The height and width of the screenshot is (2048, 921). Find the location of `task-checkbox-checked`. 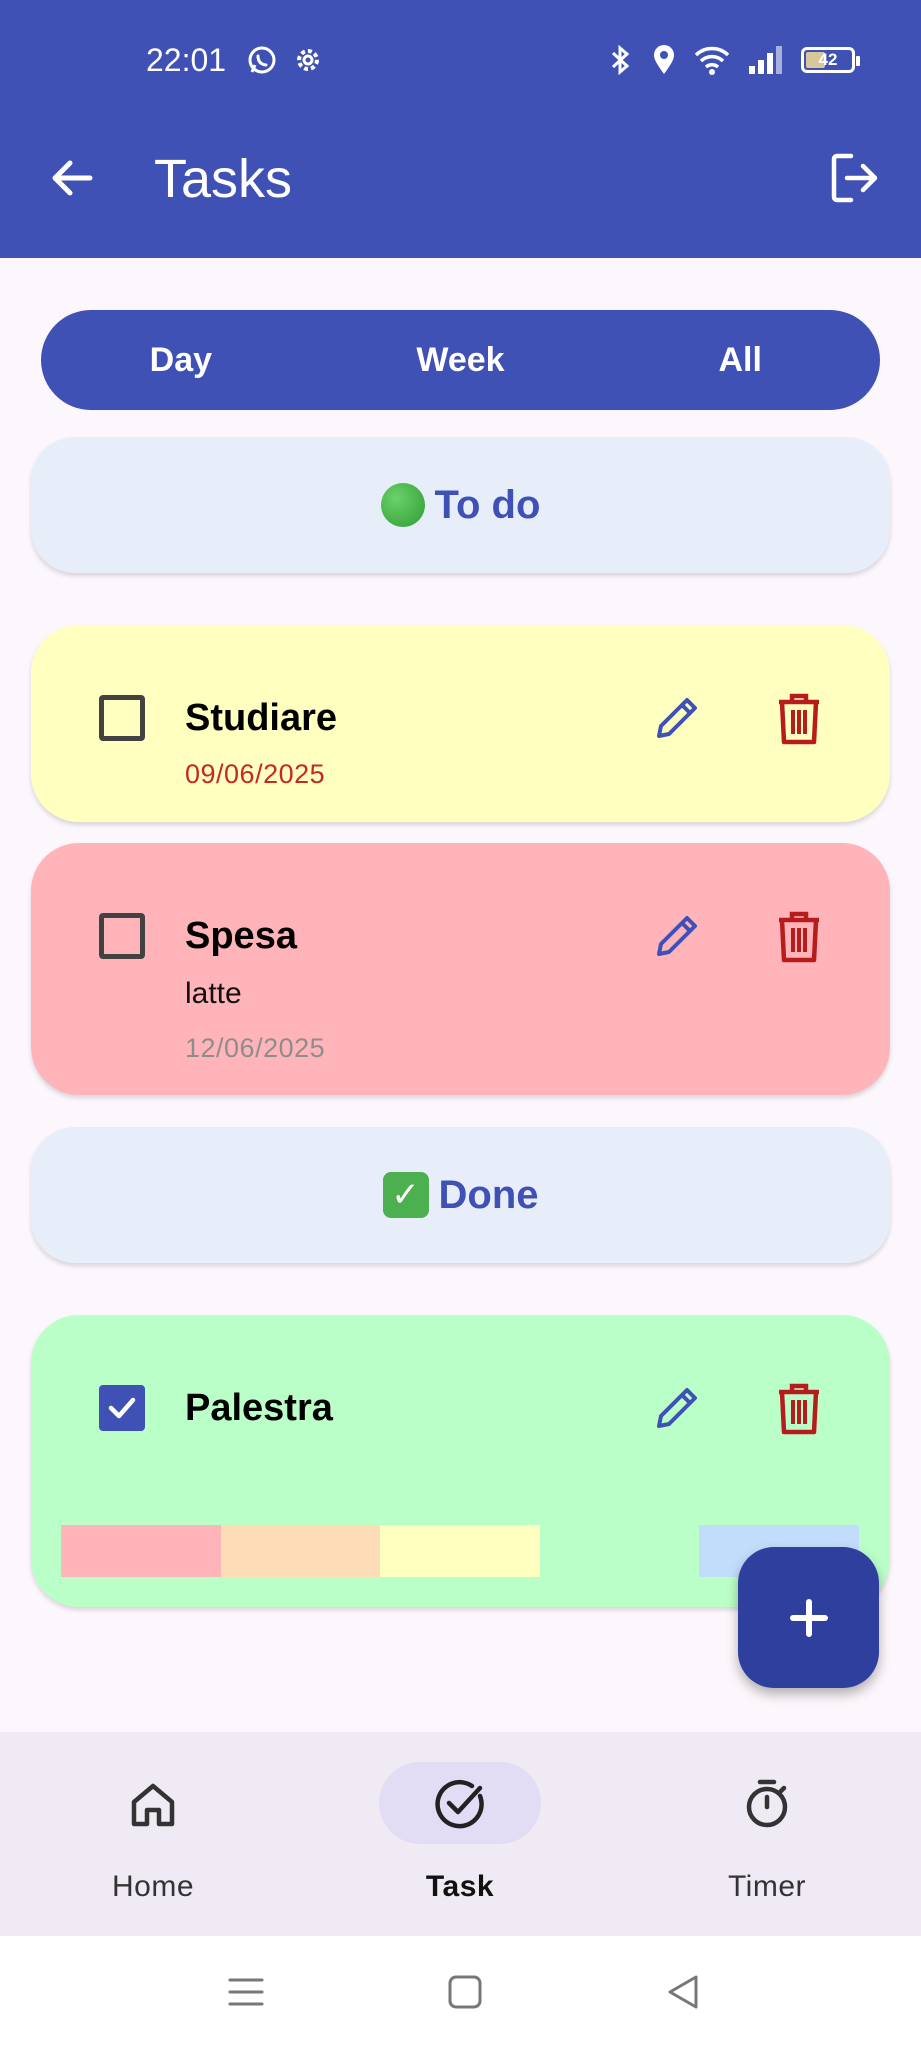

task-checkbox-checked is located at coordinates (122, 1408).